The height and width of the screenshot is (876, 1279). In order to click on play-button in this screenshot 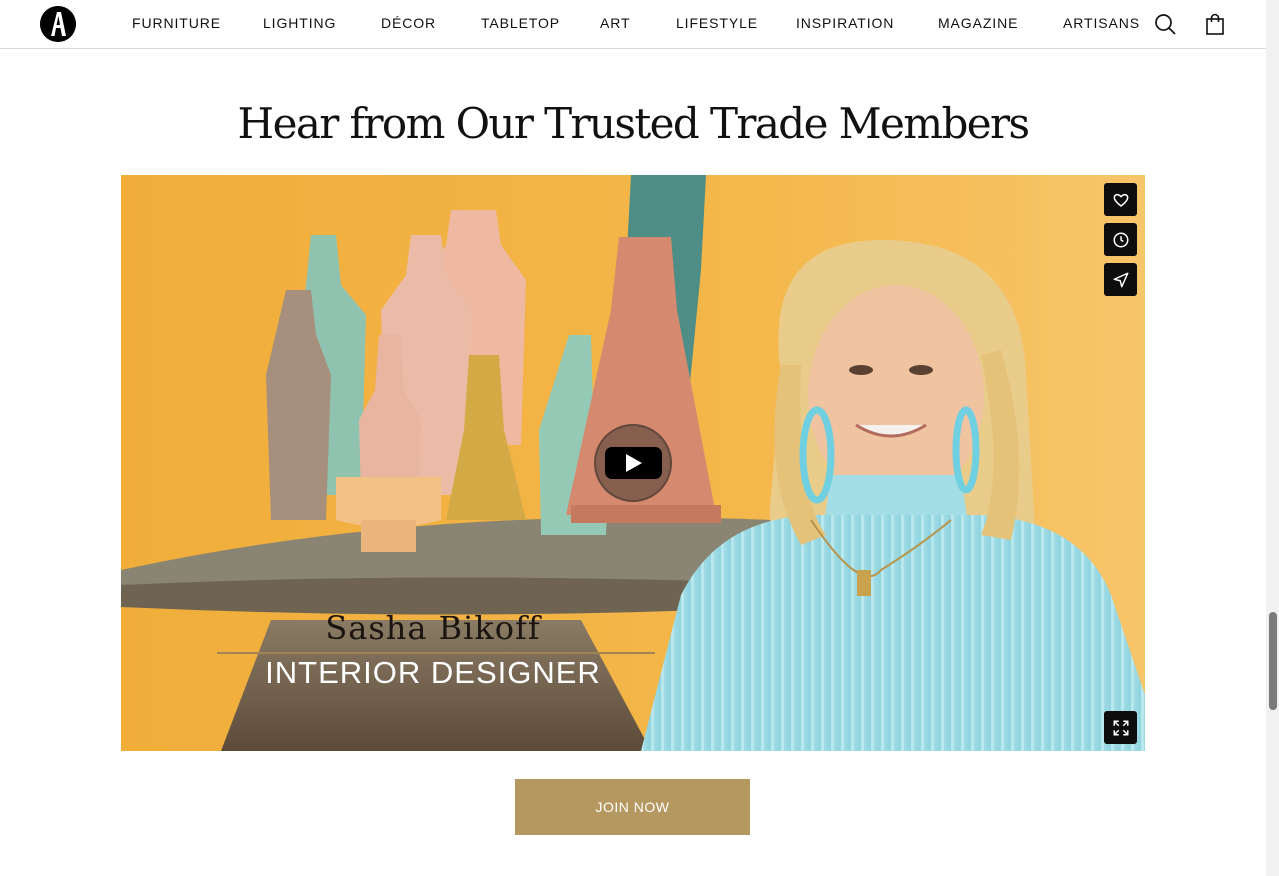, I will do `click(633, 463)`.